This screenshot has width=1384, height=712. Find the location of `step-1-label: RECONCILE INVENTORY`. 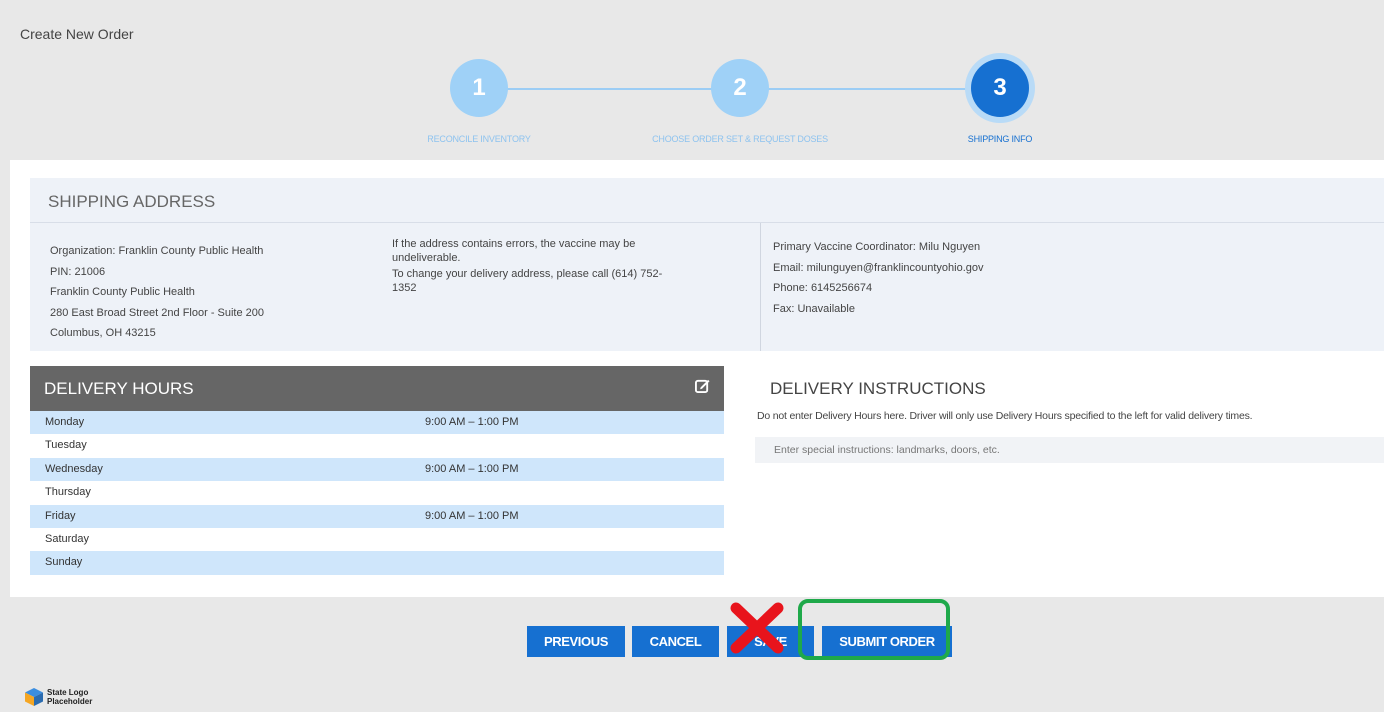

step-1-label: RECONCILE INVENTORY is located at coordinates (479, 139).